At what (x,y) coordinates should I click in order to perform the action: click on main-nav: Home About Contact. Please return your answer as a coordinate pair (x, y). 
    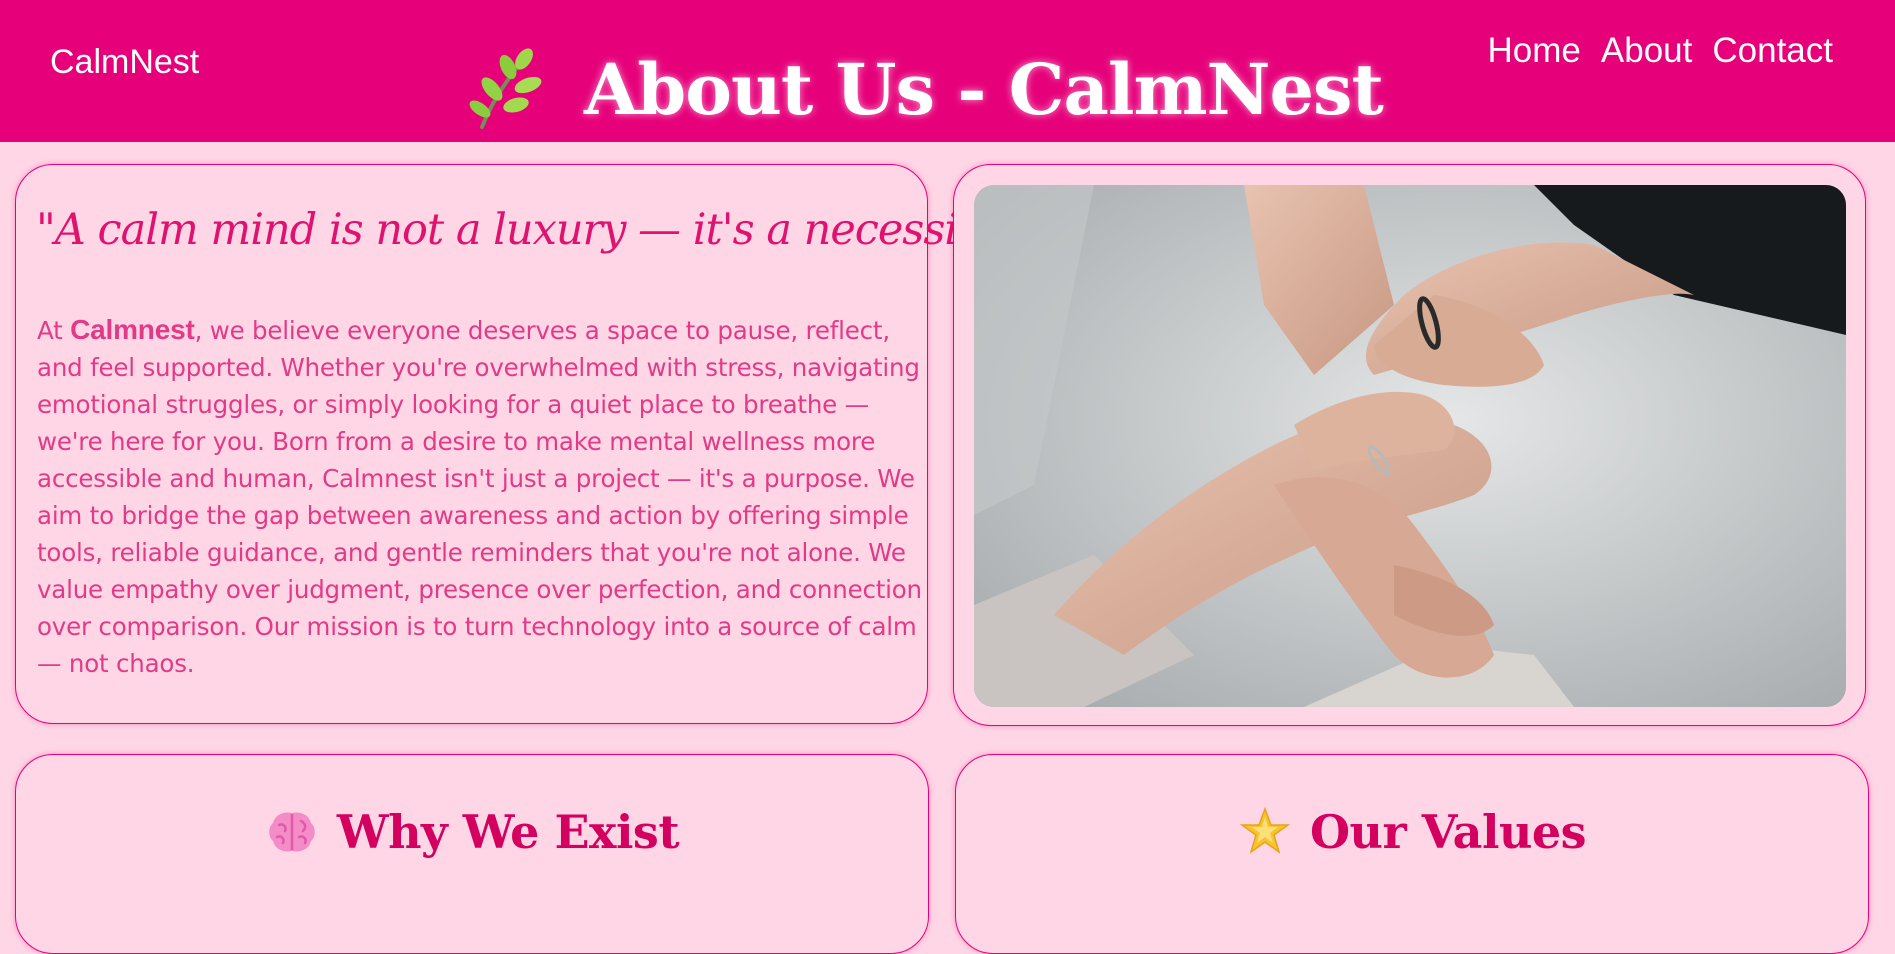
    Looking at the image, I should click on (1660, 51).